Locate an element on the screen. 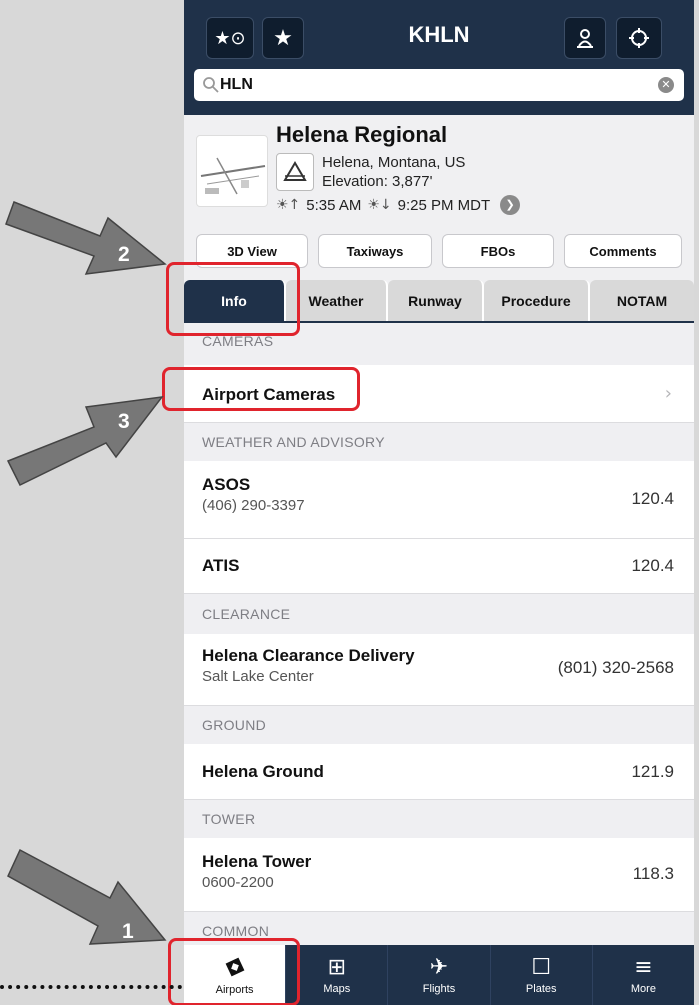 This screenshot has width=699, height=1005. locate-button is located at coordinates (639, 38).